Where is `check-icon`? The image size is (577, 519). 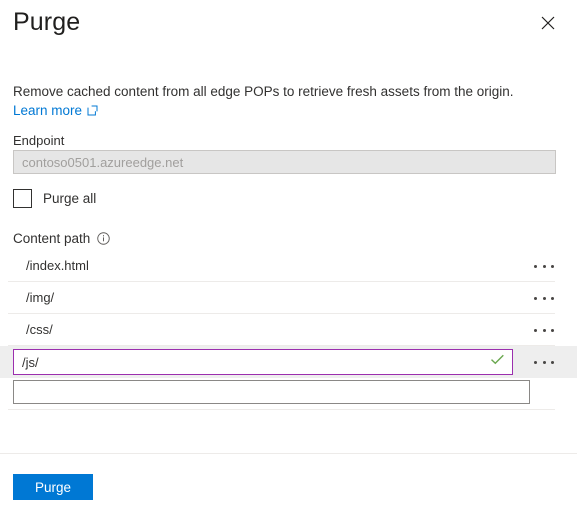 check-icon is located at coordinates (497, 362).